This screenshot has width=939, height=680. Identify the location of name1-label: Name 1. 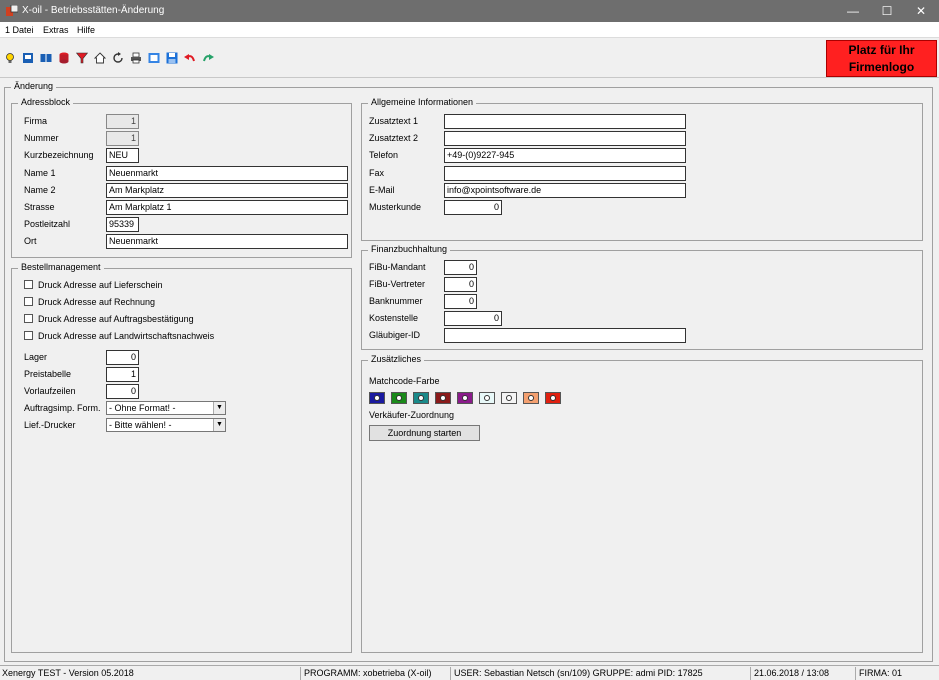
(40, 173).